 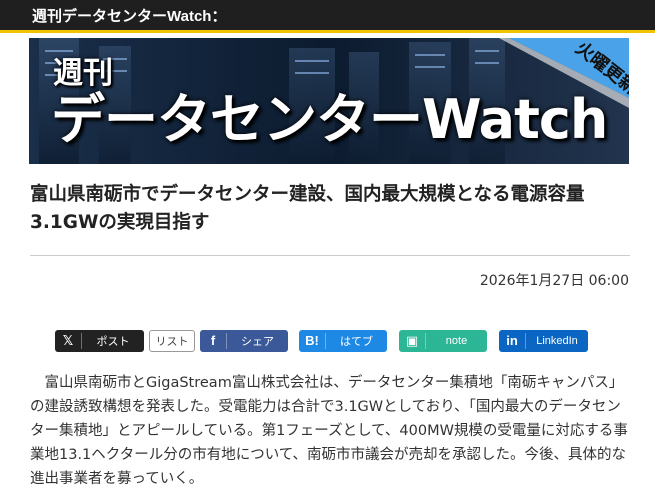 I want to click on add-to-list-button: リスト, so click(x=172, y=341).